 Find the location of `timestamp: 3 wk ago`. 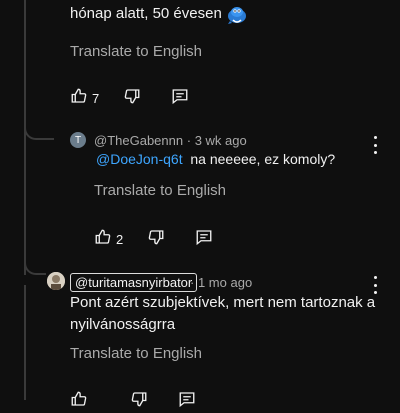

timestamp: 3 wk ago is located at coordinates (220, 140).